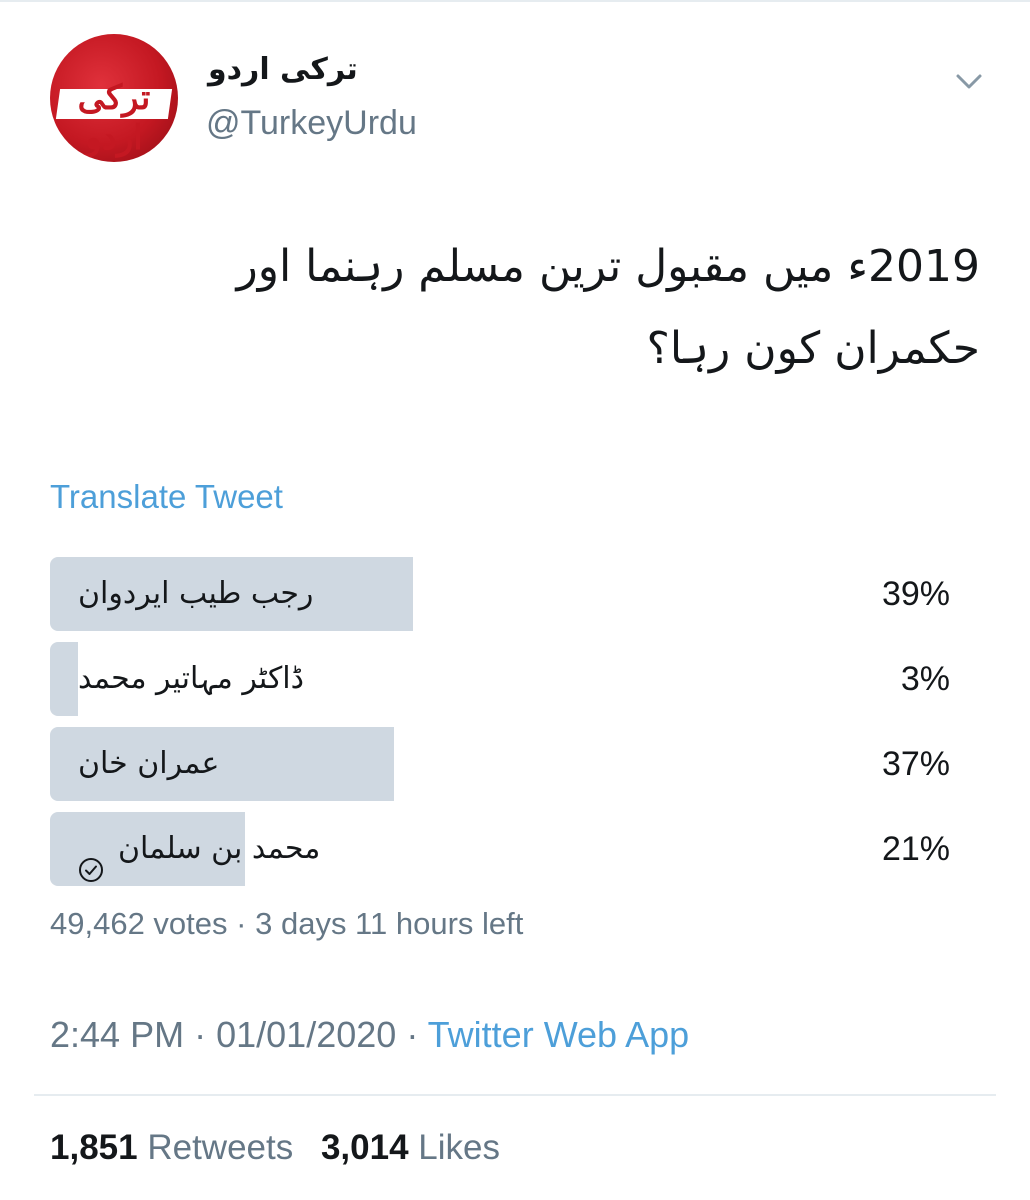 This screenshot has height=1200, width=1030. What do you see at coordinates (139, 923) in the screenshot?
I see `poll-votes: 49,462 votes` at bounding box center [139, 923].